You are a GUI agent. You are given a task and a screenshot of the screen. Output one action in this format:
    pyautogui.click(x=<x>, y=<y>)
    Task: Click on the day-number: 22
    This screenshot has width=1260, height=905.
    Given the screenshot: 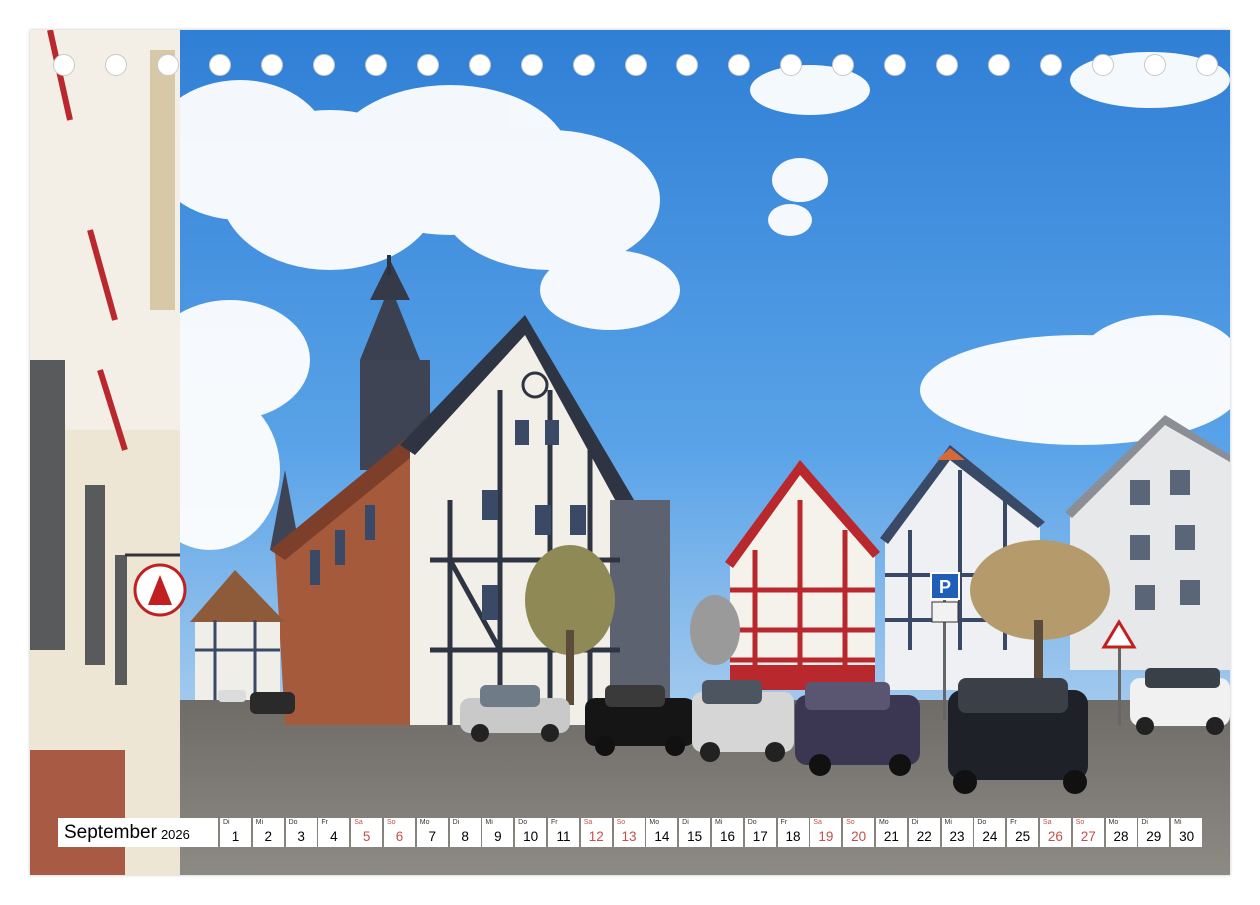 What is the action you would take?
    pyautogui.click(x=924, y=836)
    